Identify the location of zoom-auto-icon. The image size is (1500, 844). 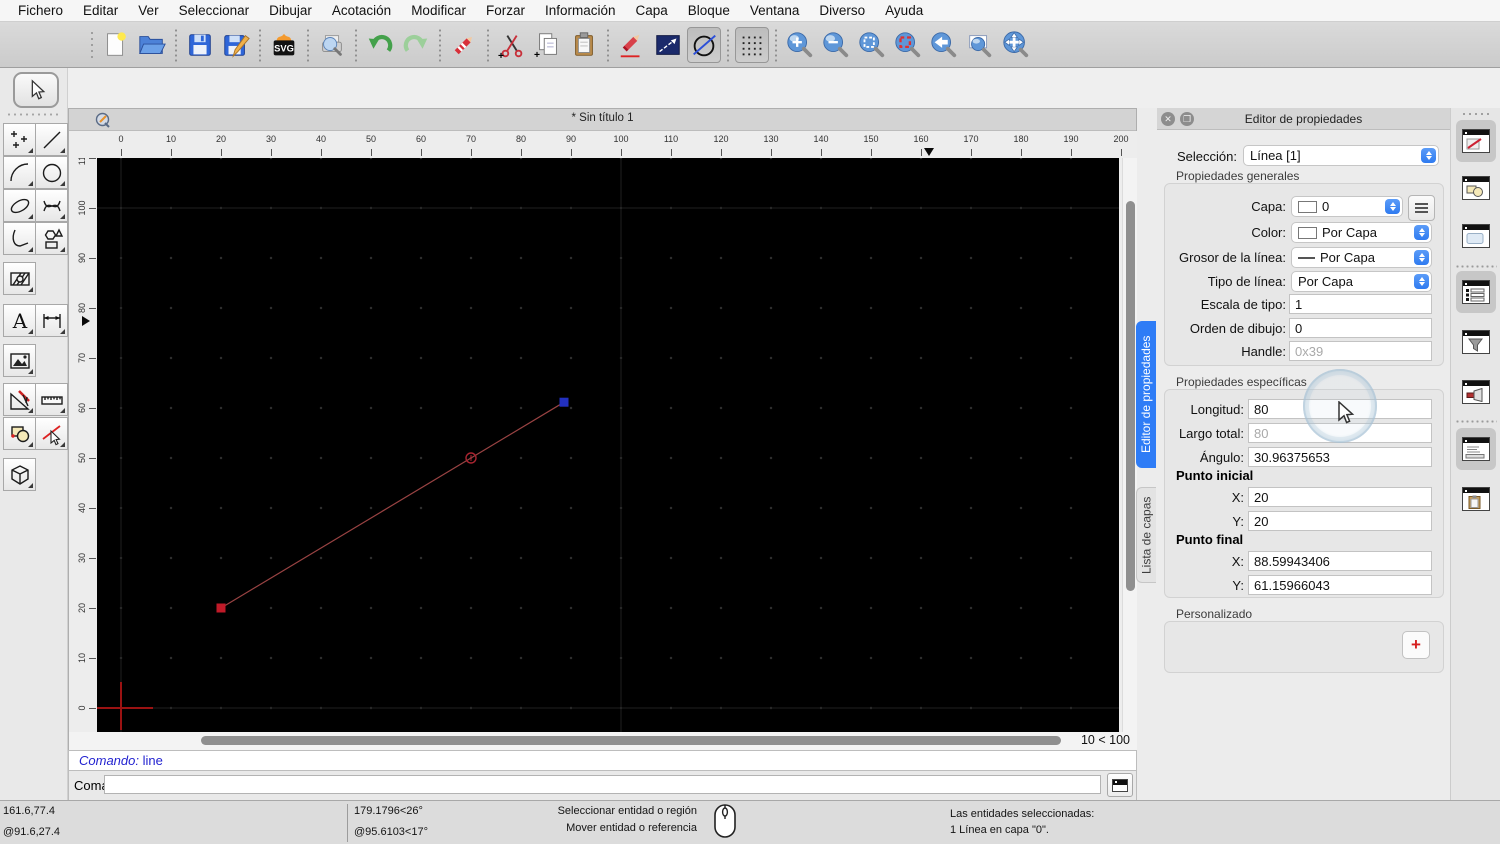
(872, 45).